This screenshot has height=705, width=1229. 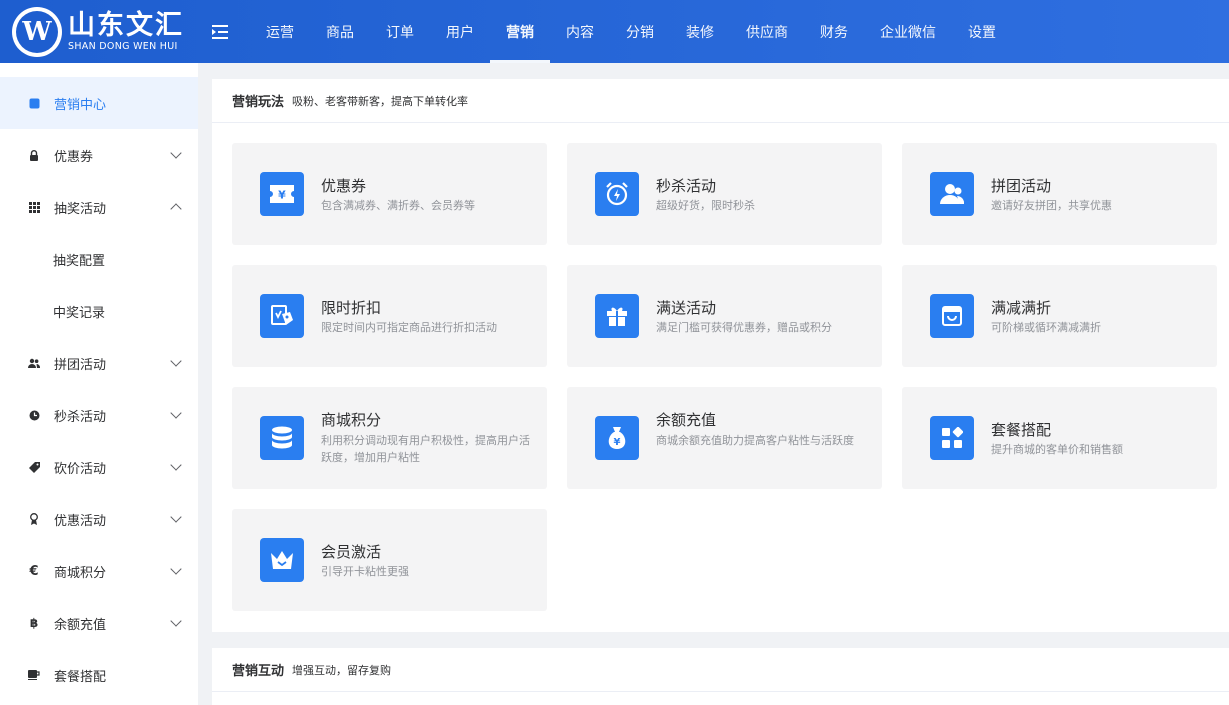 I want to click on ticket-icon: ¥, so click(x=282, y=194).